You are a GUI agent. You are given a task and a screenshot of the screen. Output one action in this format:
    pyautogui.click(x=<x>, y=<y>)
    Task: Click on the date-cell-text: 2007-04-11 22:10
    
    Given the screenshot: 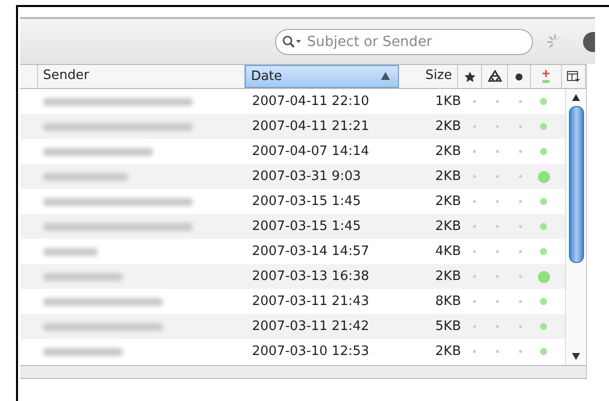 What is the action you would take?
    pyautogui.click(x=310, y=101)
    